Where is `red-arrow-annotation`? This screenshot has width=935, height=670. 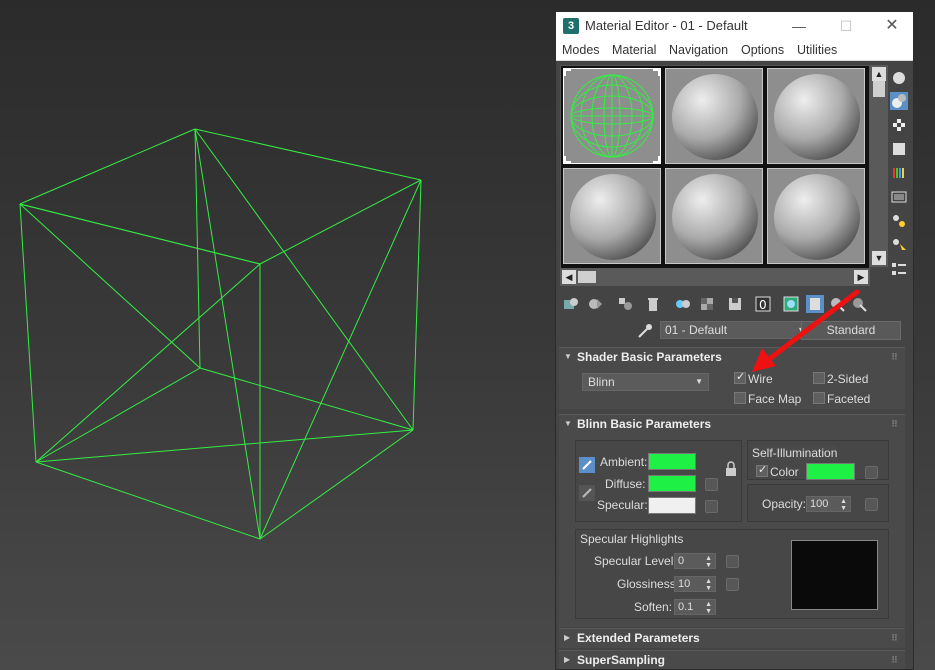
red-arrow-annotation is located at coordinates (806, 330).